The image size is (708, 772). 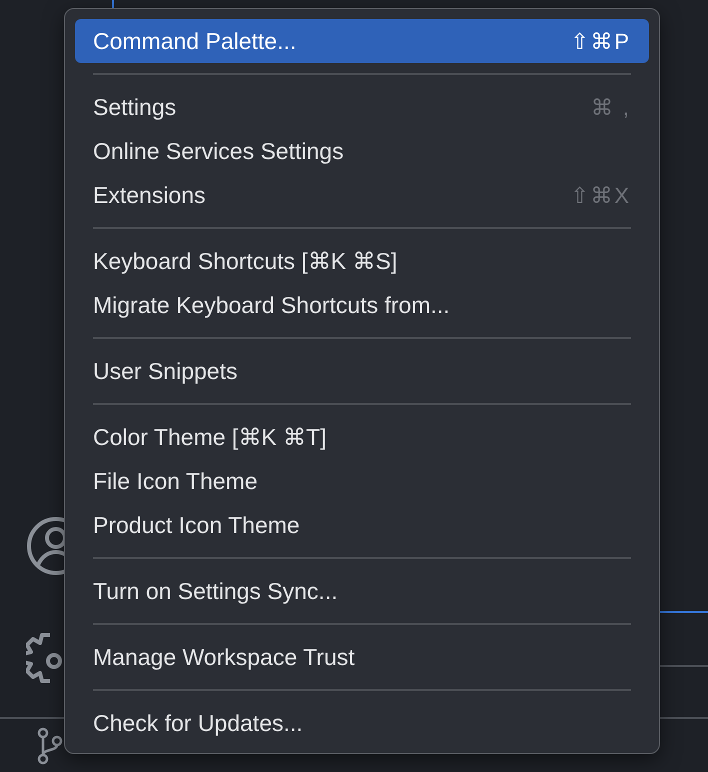 I want to click on menu-item: File Icon Theme, so click(x=362, y=481).